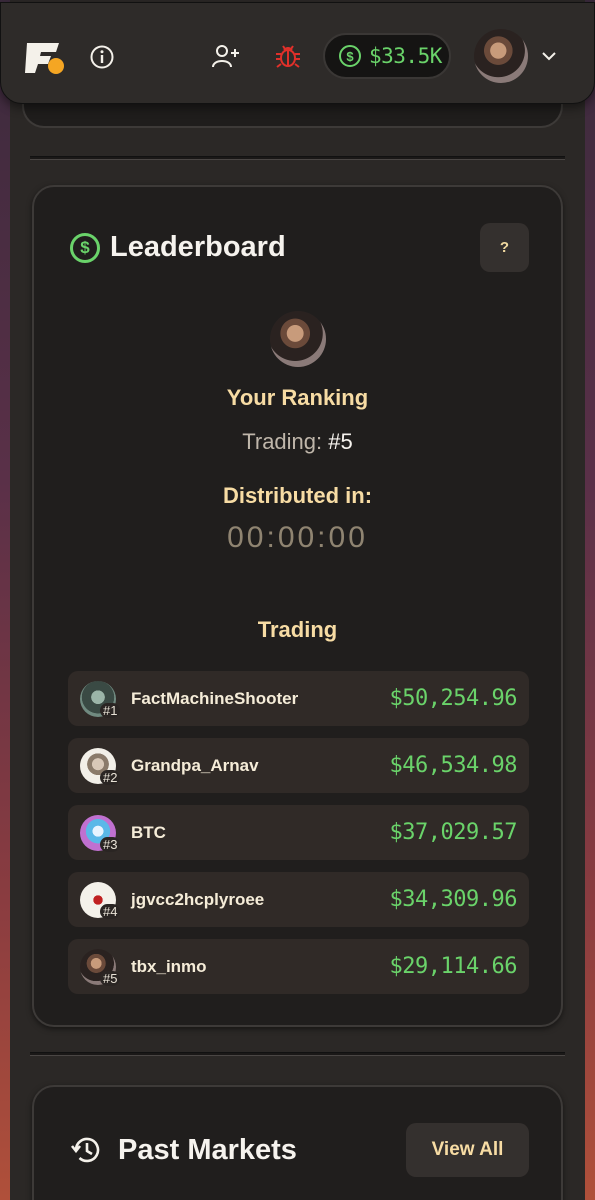 This screenshot has width=595, height=1200. I want to click on row-username: jgvcc2hcplyroee, so click(198, 899).